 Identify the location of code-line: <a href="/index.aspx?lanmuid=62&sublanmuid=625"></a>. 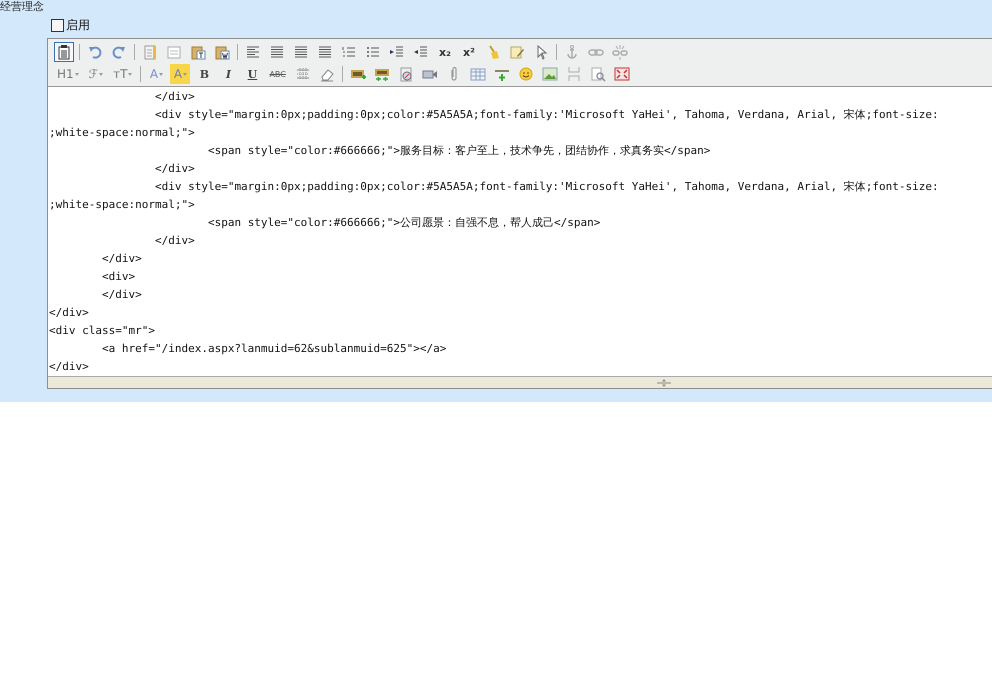
(273, 349).